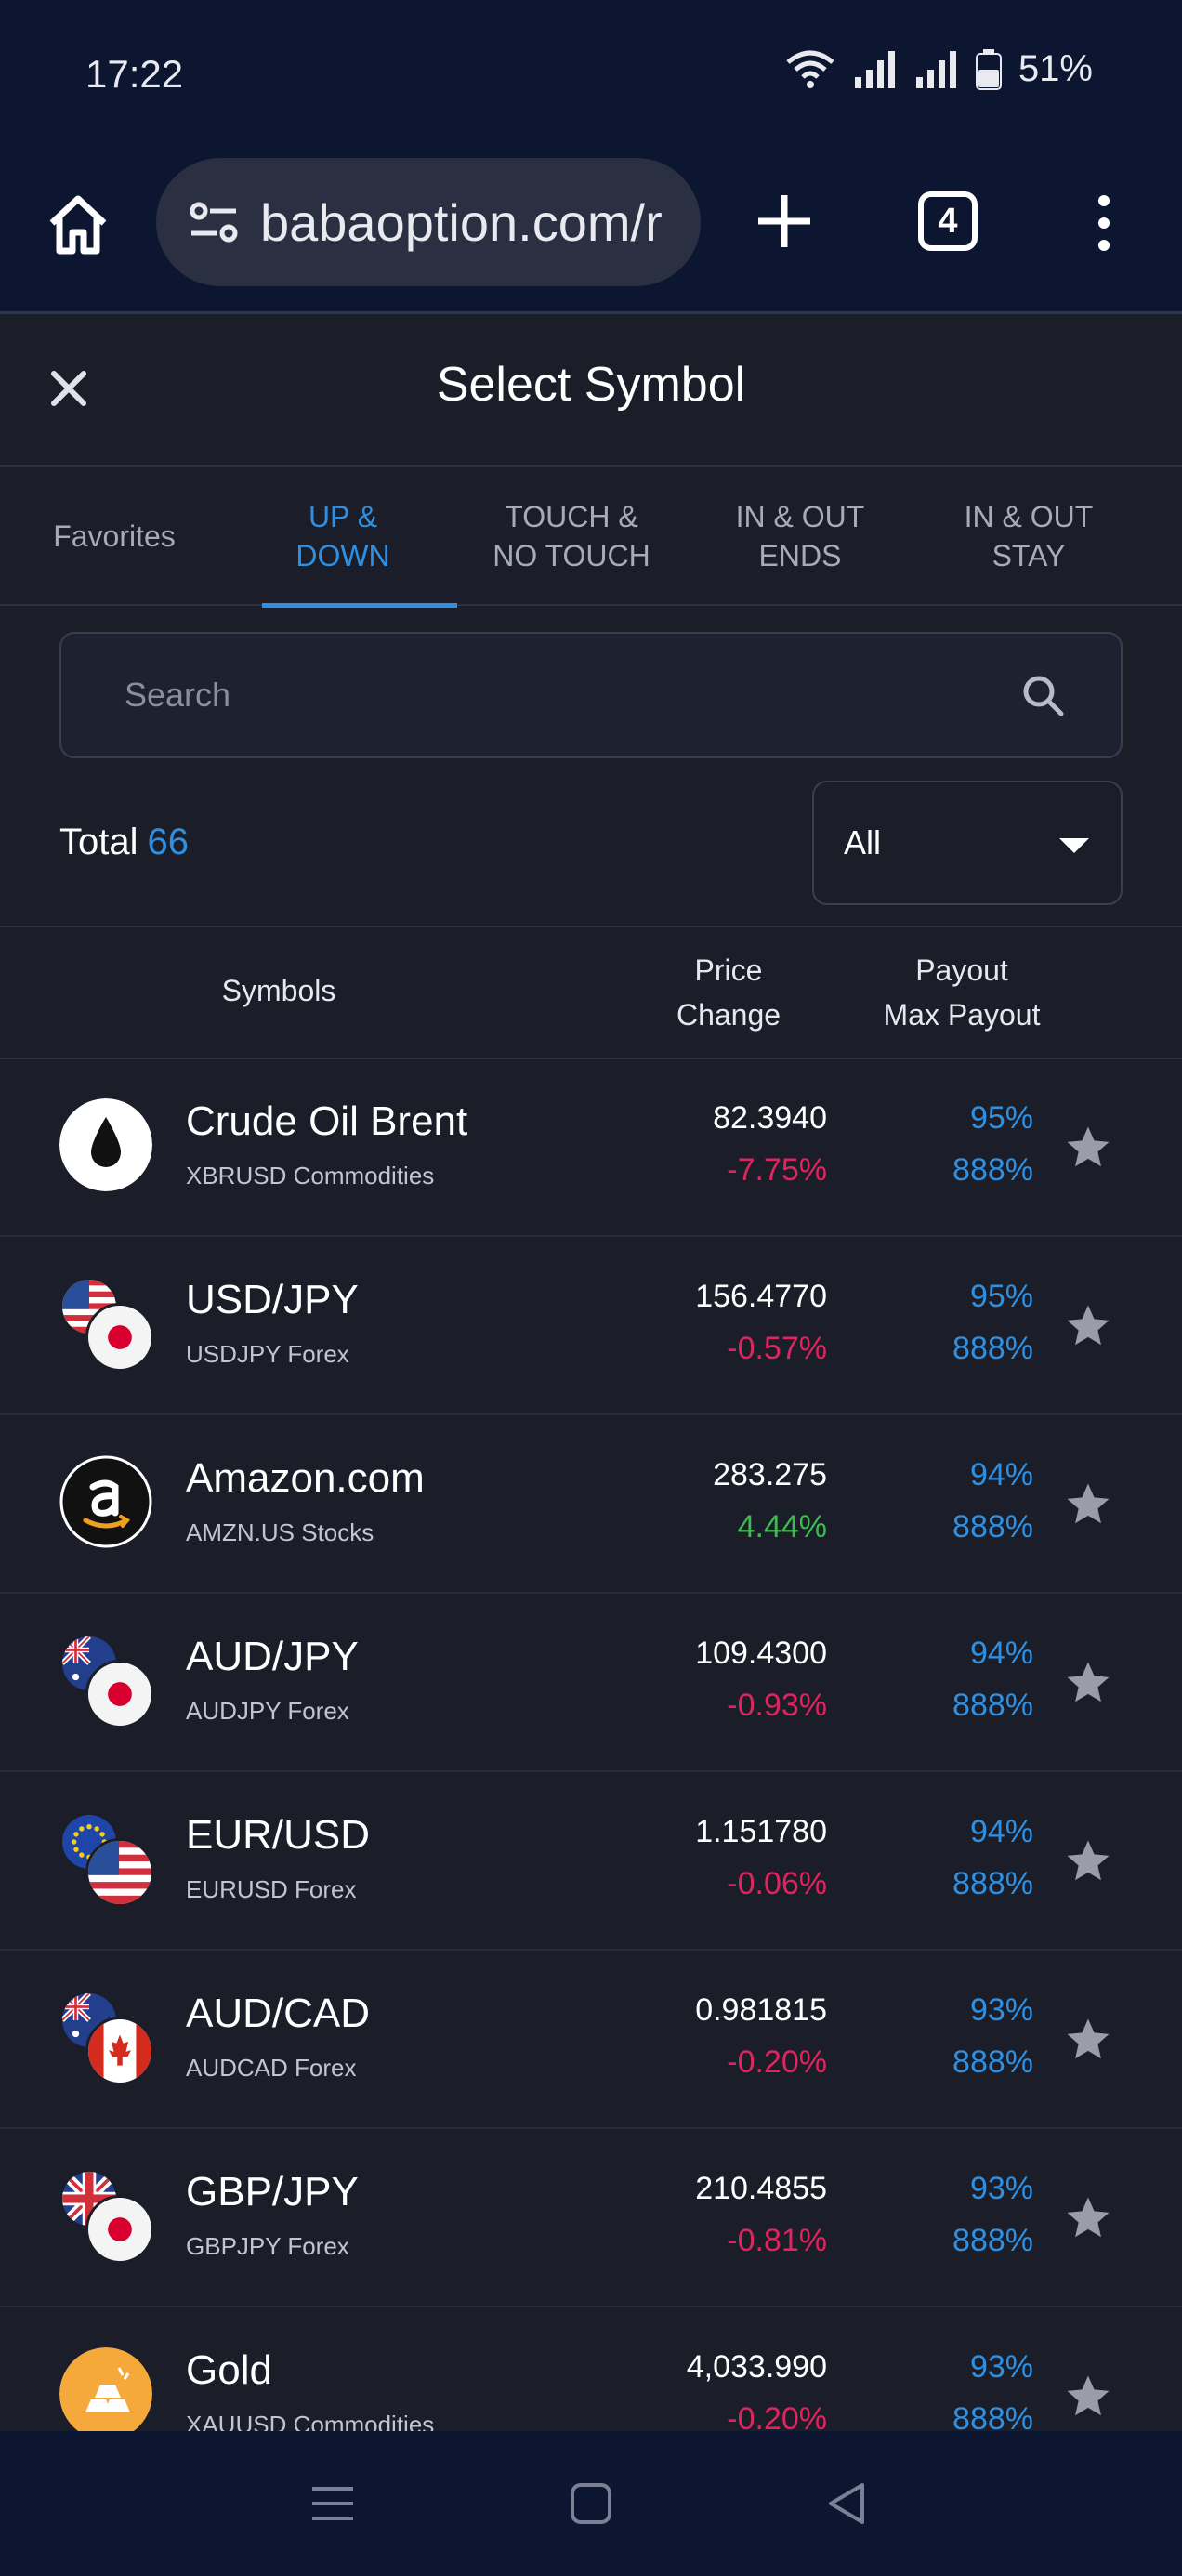  Describe the element at coordinates (761, 1296) in the screenshot. I see `symbol-price: 156.4770` at that location.